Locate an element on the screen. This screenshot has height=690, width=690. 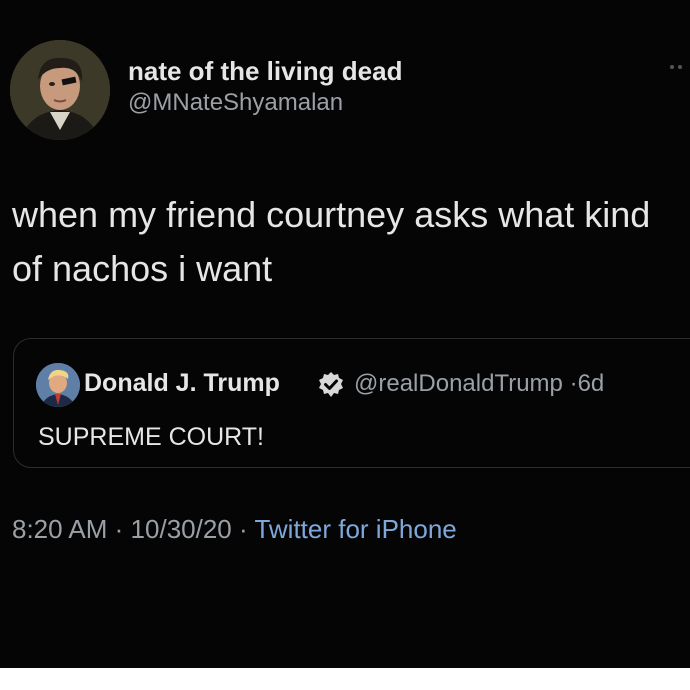
quoted-tweet-meta: @realDonaldTrump ·6d is located at coordinates (479, 384).